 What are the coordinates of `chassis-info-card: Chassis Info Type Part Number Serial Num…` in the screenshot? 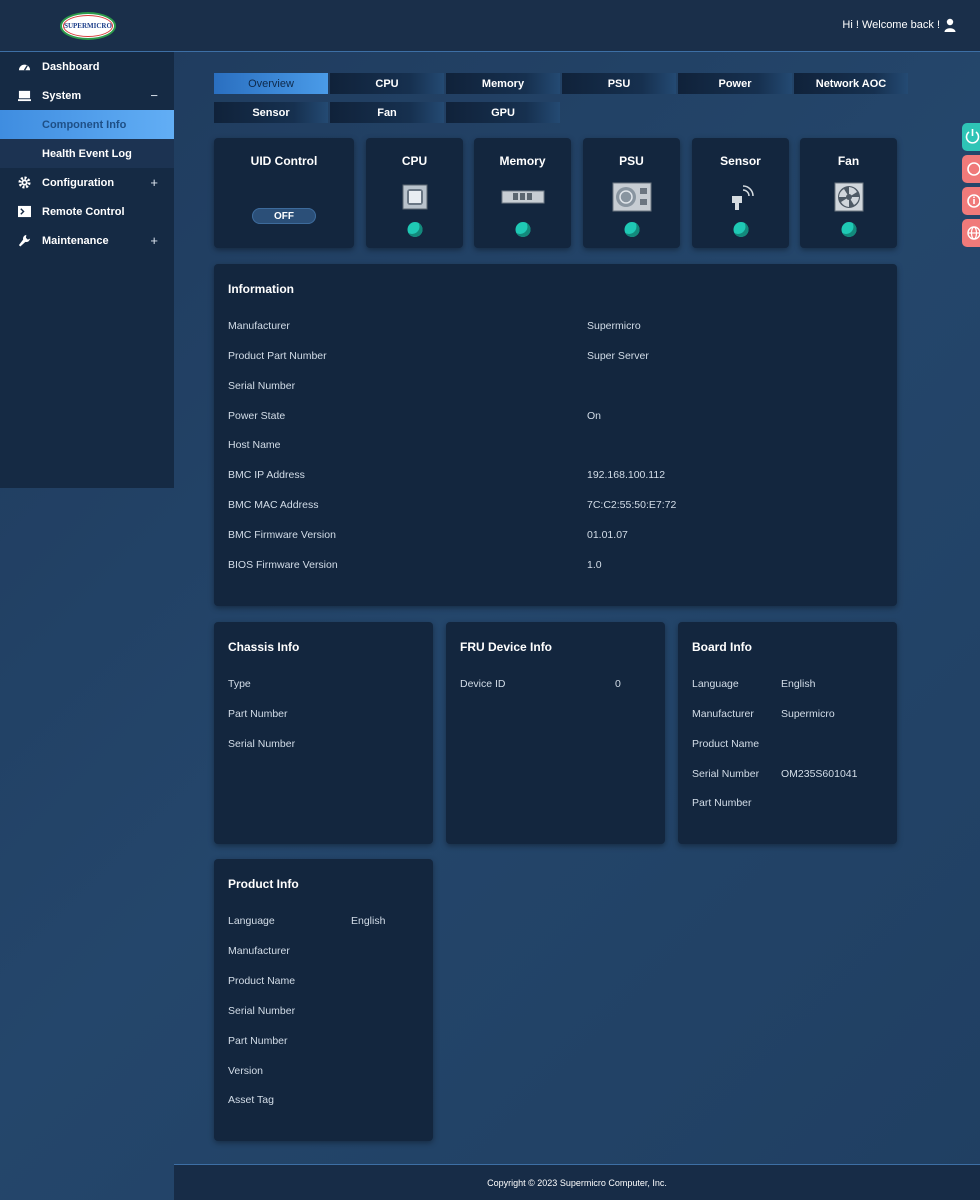 It's located at (323, 733).